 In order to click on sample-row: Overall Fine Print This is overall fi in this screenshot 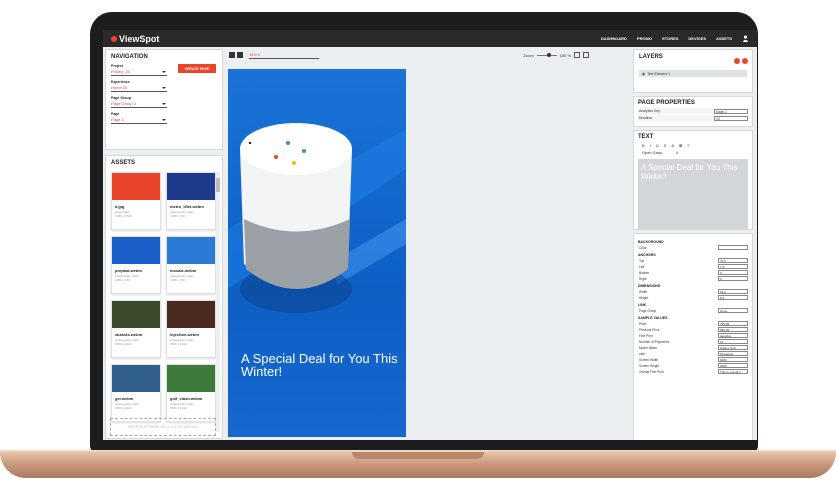, I will do `click(693, 371)`.